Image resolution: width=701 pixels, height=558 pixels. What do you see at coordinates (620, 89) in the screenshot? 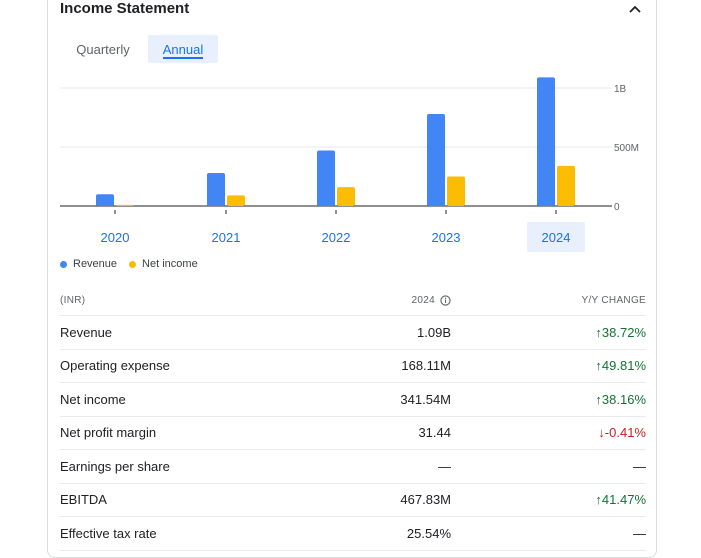
I see `y-tick-label: 1B` at bounding box center [620, 89].